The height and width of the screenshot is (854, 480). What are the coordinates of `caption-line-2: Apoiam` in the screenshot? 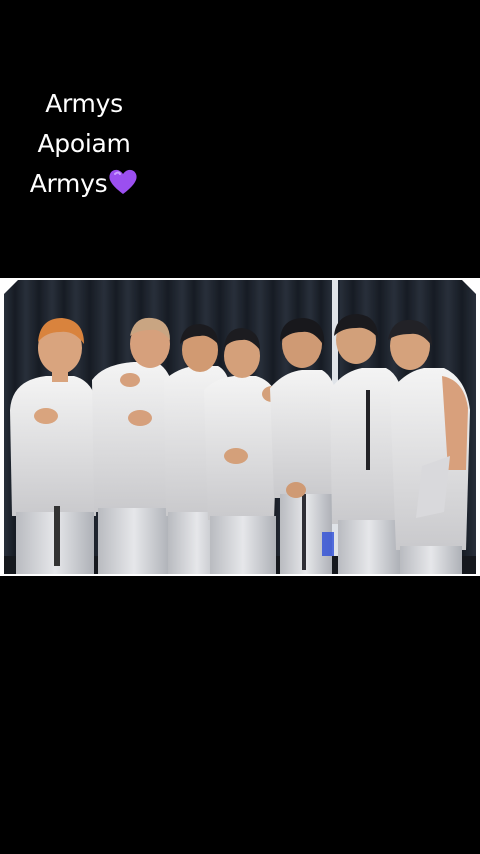 It's located at (84, 143).